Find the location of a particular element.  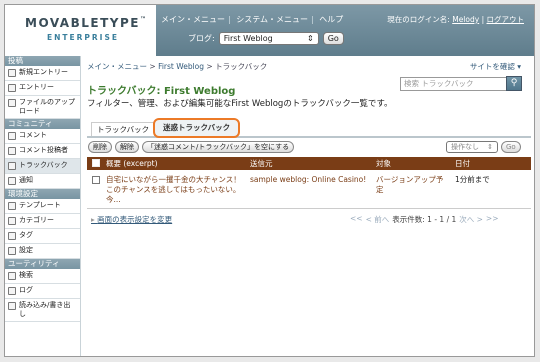

logout-link: ログアウト is located at coordinates (506, 19).